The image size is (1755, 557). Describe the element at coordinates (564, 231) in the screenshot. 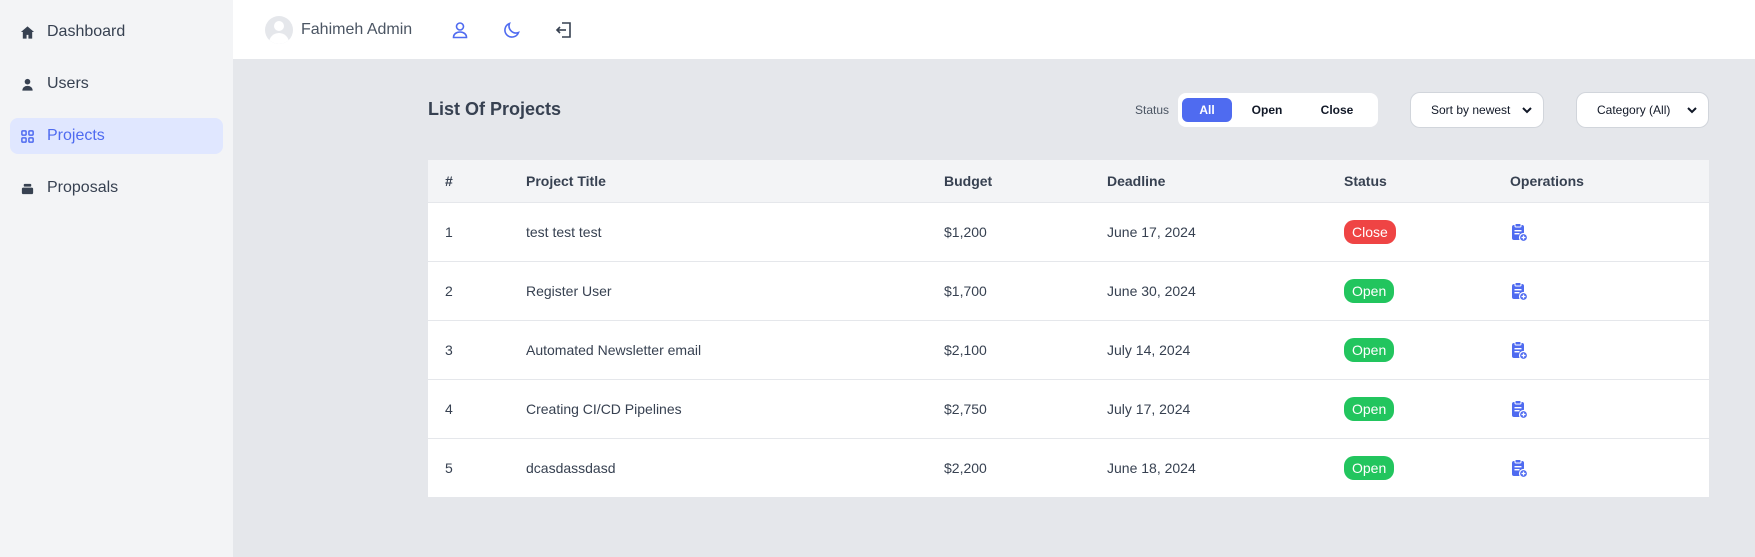

I see `project-title: test test test` at that location.